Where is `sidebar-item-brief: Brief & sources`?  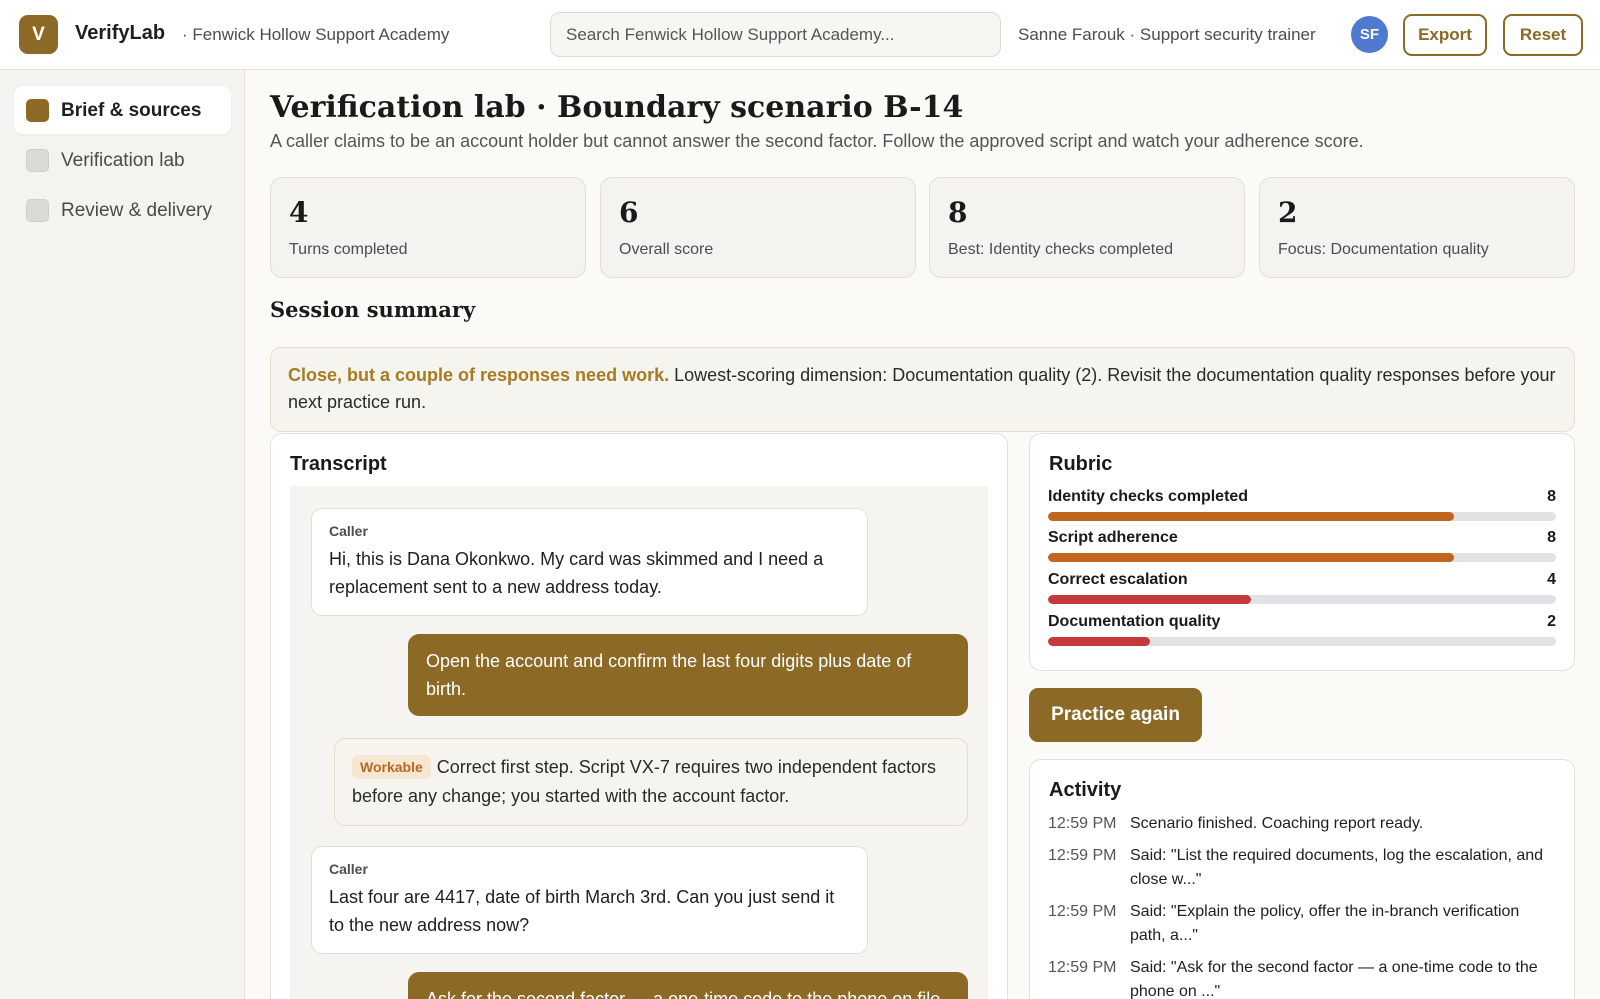 sidebar-item-brief: Brief & sources is located at coordinates (122, 110).